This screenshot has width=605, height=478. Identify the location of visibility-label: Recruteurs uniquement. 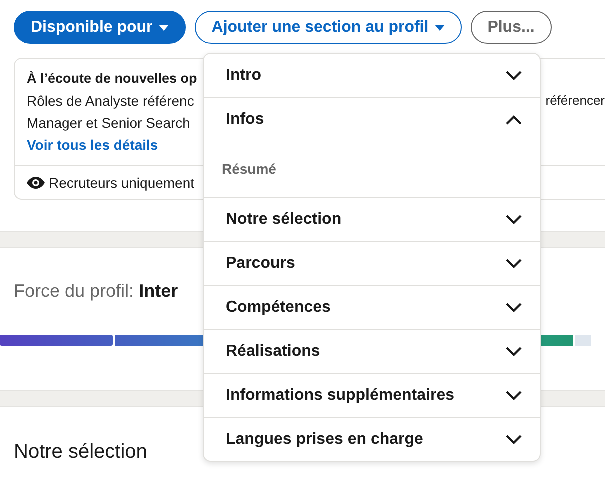
(122, 183).